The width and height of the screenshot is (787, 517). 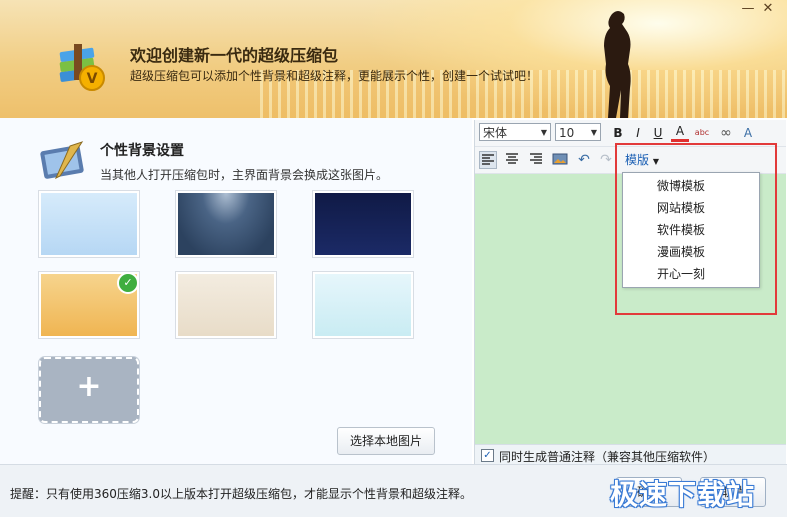 What do you see at coordinates (363, 224) in the screenshot?
I see `background-thumbnail-dark-navy` at bounding box center [363, 224].